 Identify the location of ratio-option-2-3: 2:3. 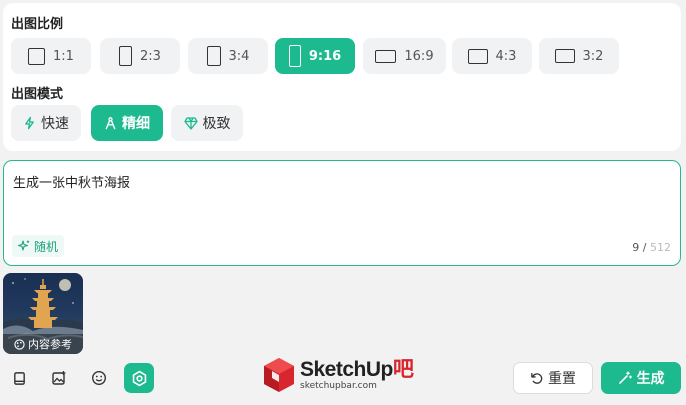
(140, 56).